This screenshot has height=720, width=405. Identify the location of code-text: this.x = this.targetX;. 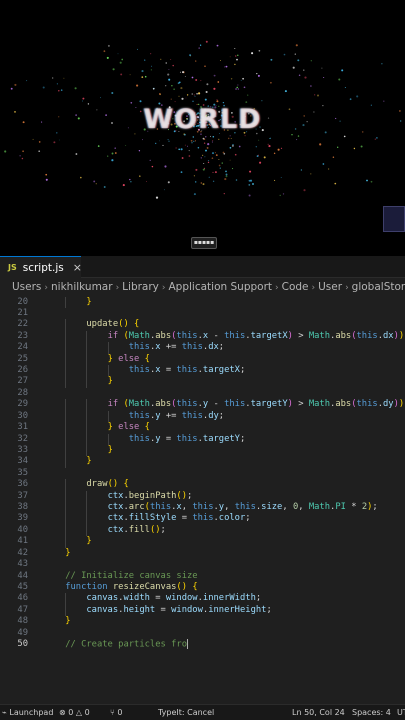
(187, 370).